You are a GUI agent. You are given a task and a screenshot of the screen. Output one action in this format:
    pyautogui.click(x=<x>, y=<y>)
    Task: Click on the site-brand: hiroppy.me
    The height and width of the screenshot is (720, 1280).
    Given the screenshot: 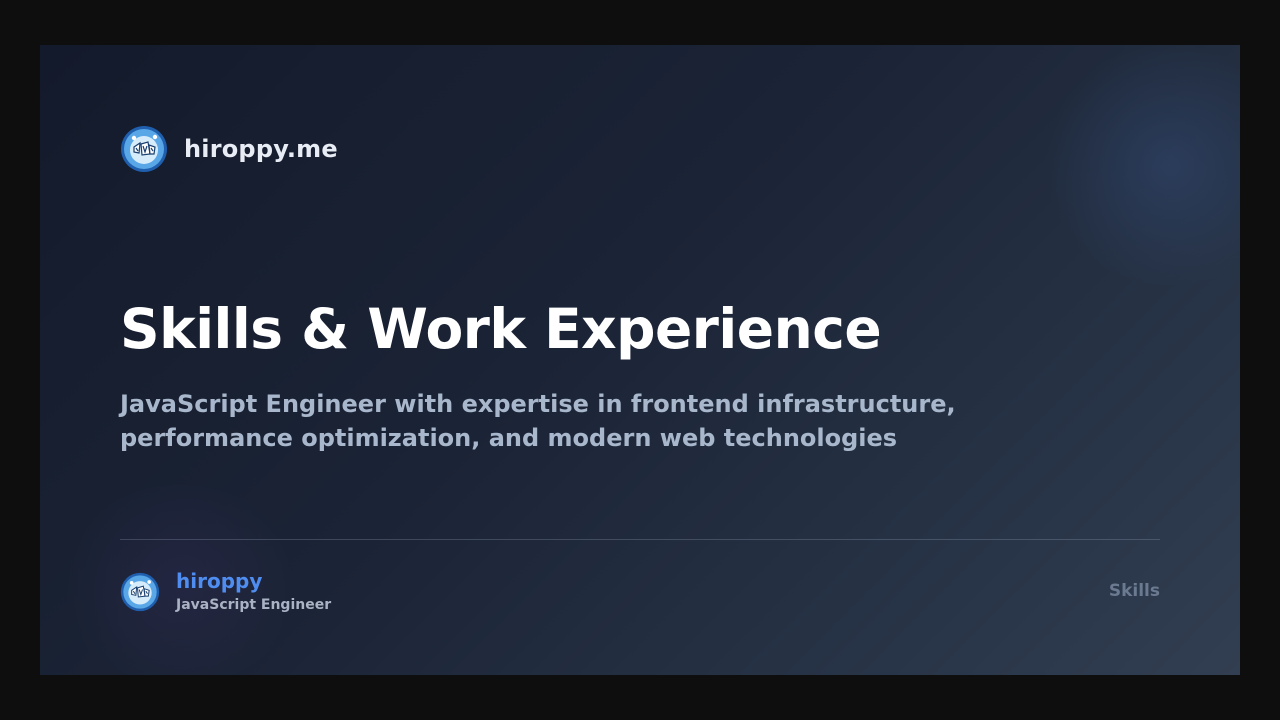 What is the action you would take?
    pyautogui.click(x=229, y=149)
    